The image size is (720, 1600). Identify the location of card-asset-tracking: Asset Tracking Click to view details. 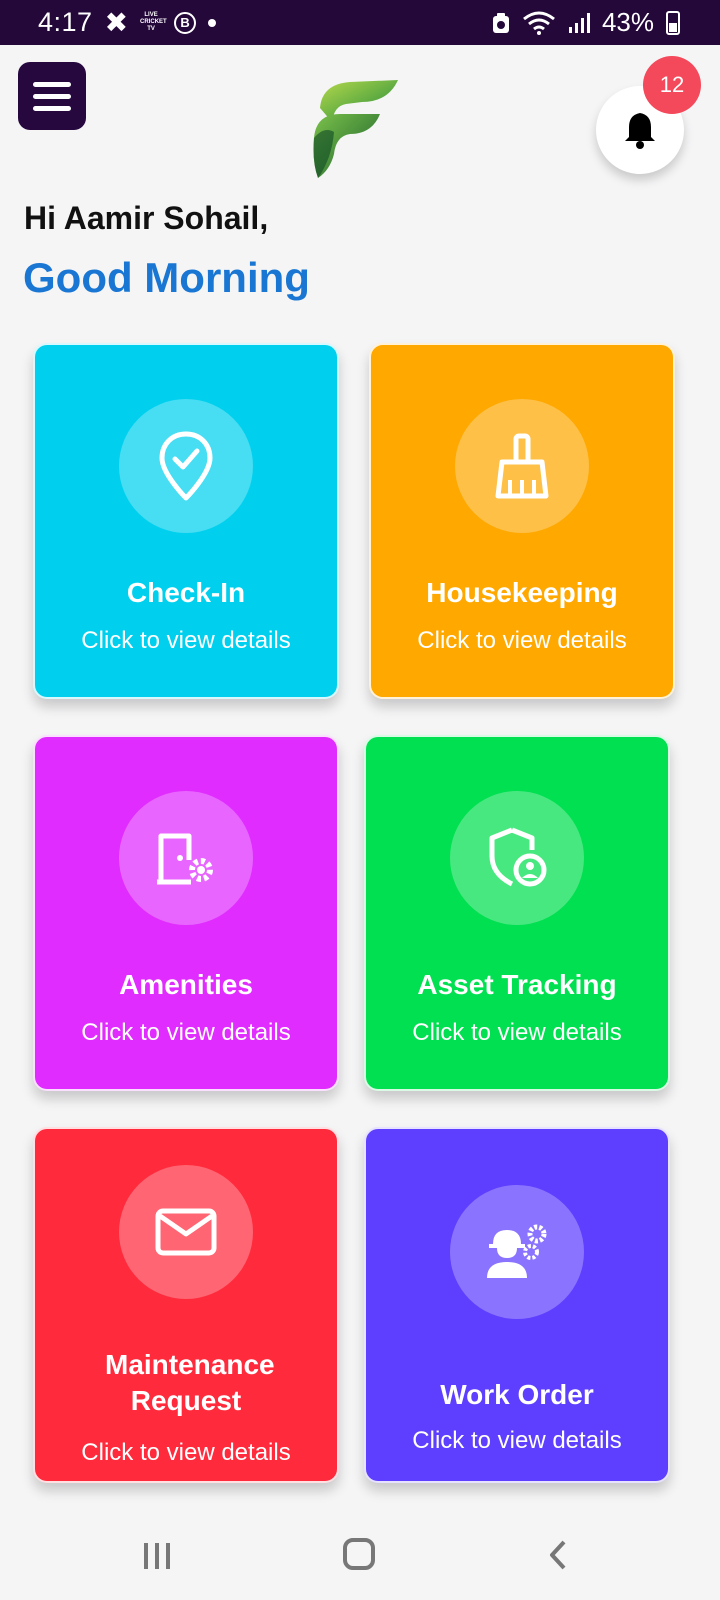
(517, 913).